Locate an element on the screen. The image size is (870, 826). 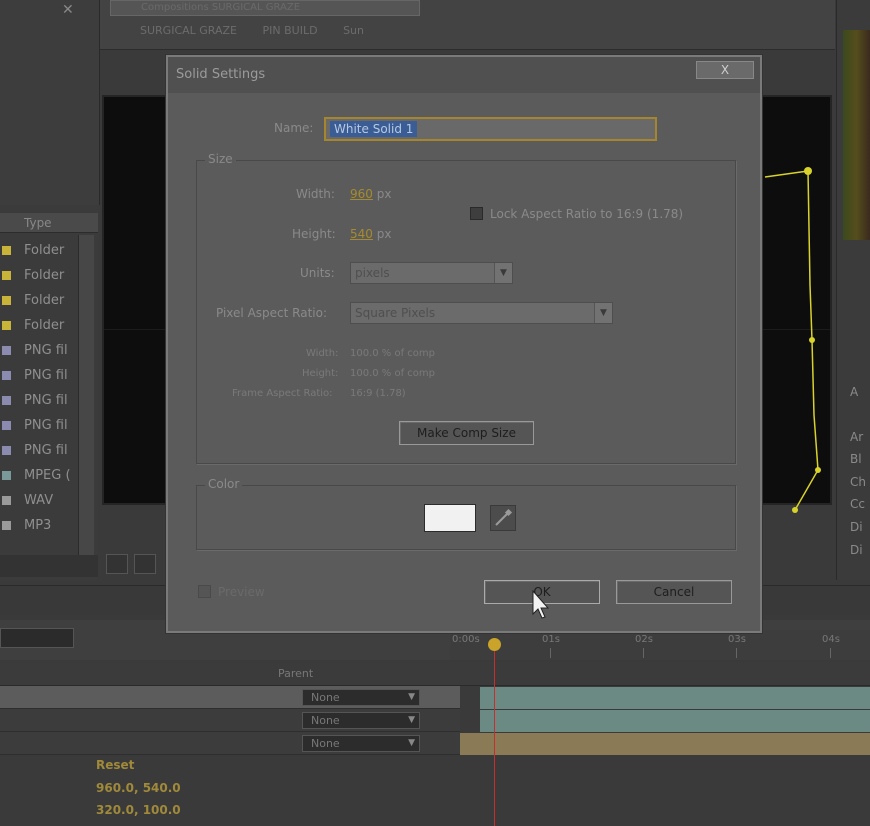
property-value: 960.0, 540.0 is located at coordinates (138, 788).